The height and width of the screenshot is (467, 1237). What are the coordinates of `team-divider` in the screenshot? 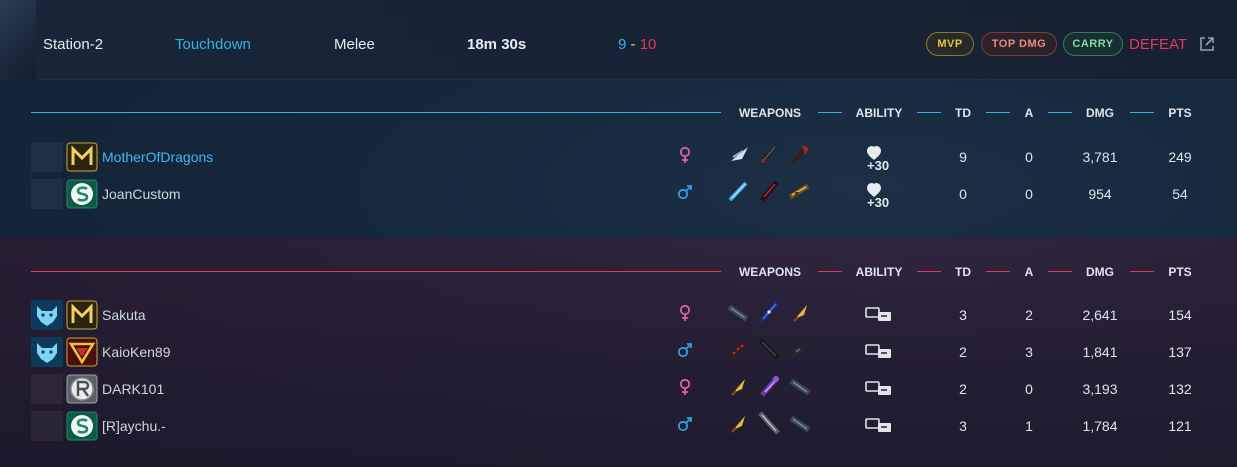 It's located at (376, 271).